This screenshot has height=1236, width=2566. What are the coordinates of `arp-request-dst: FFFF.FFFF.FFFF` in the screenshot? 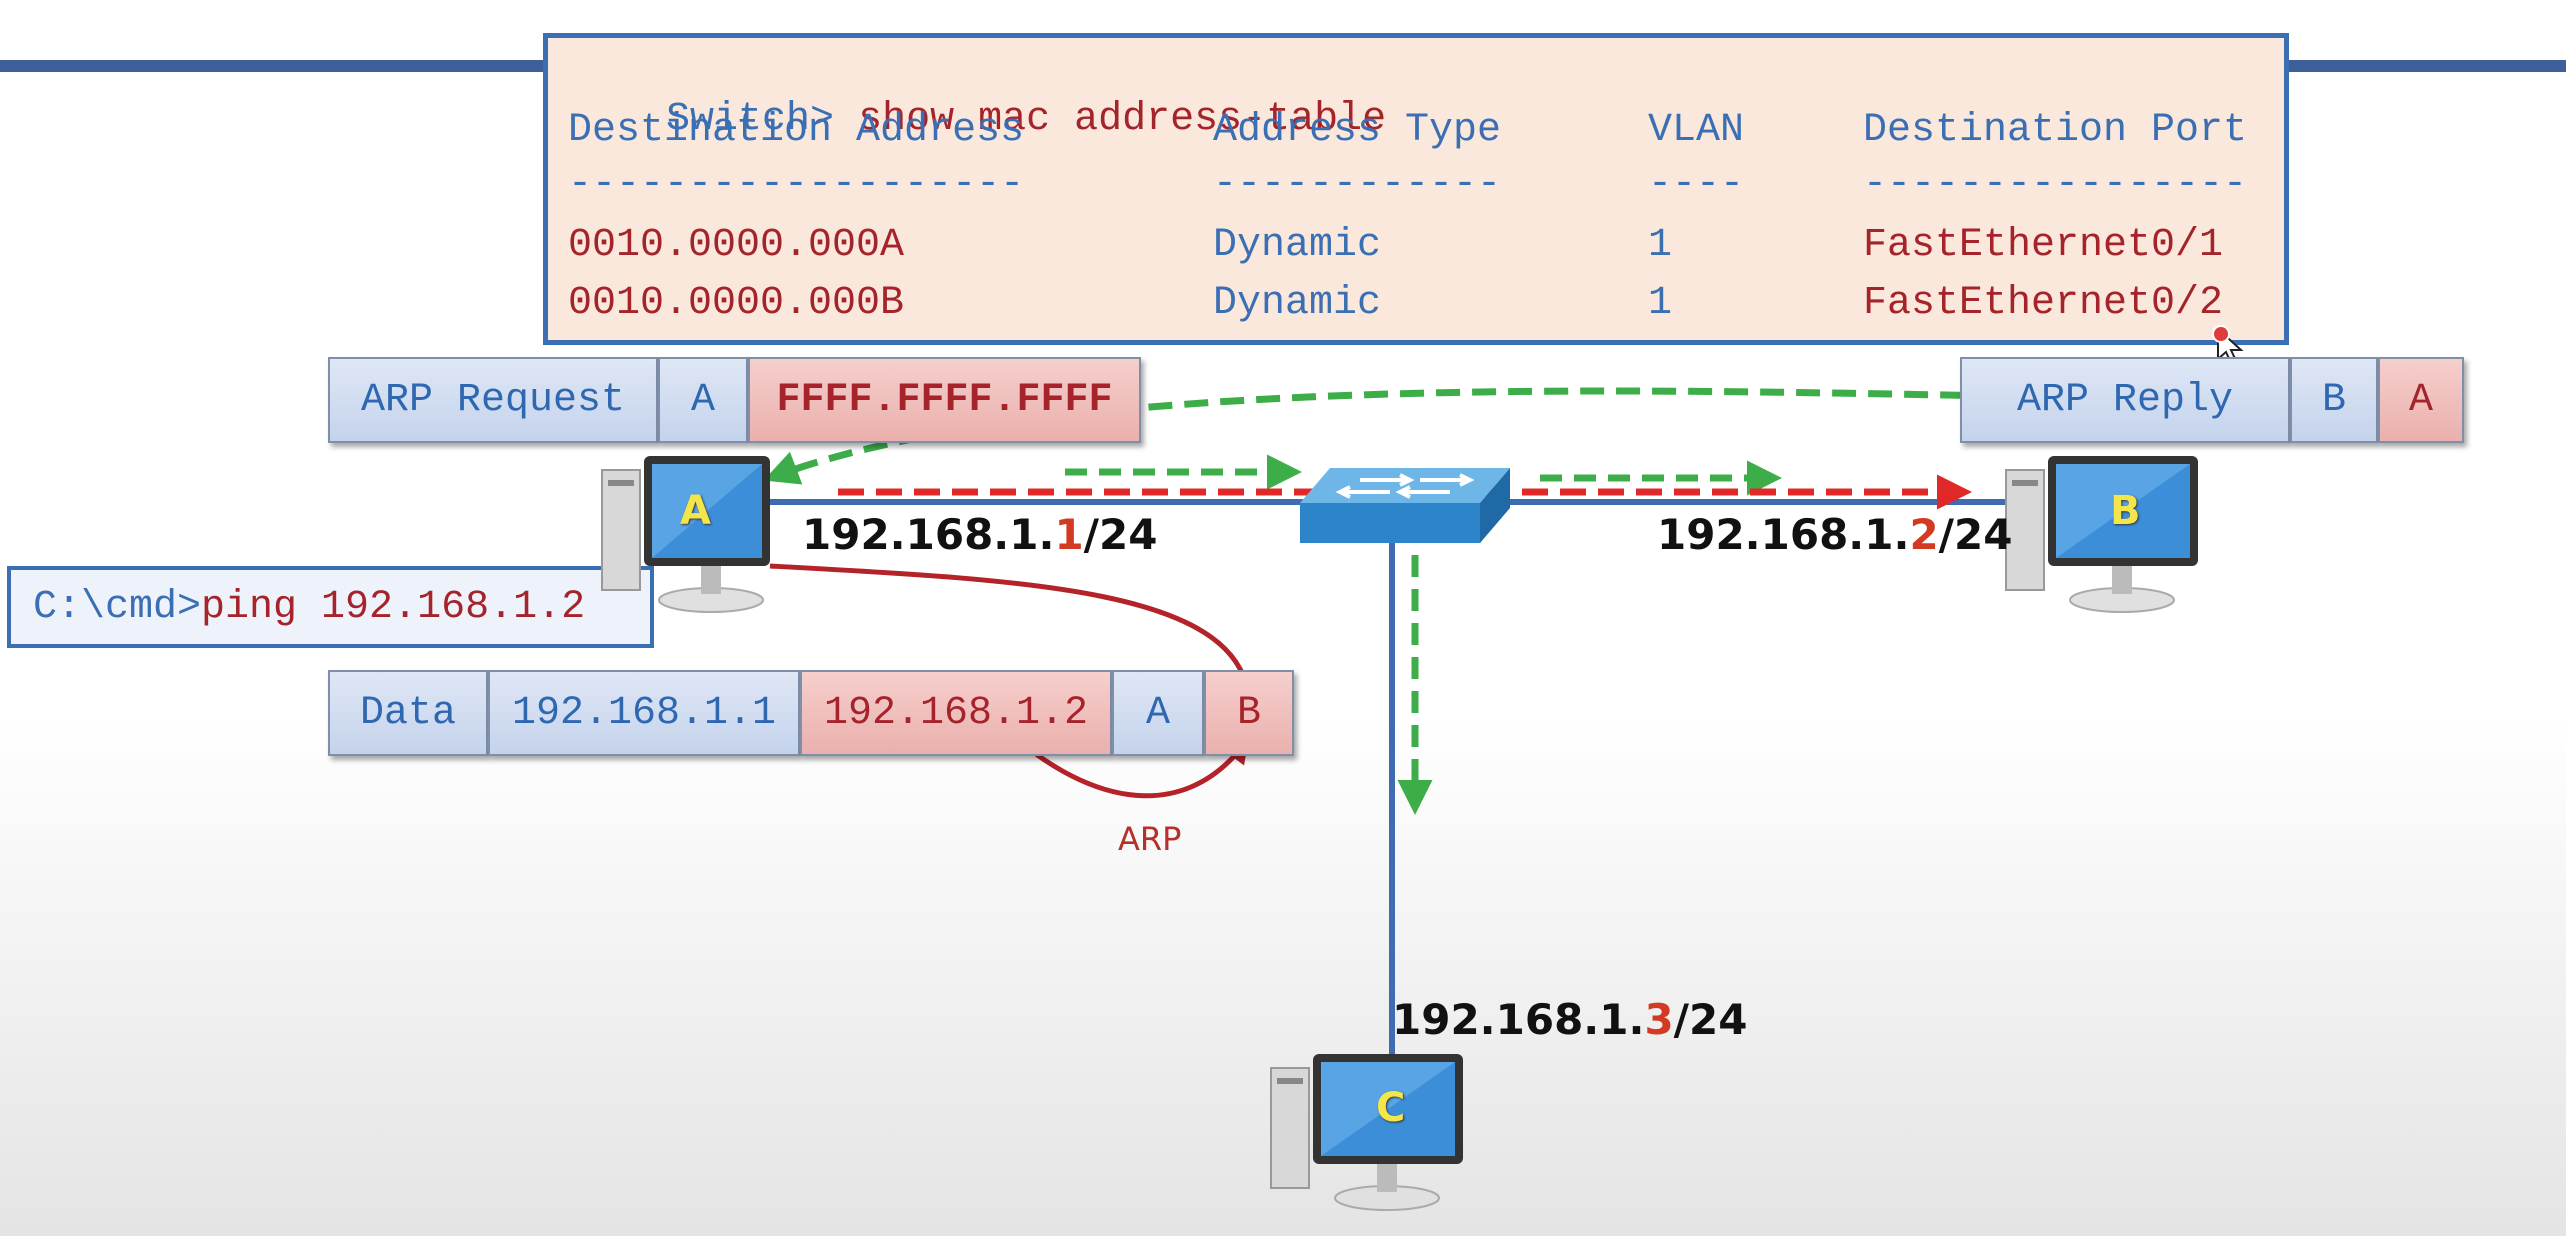 It's located at (944, 400).